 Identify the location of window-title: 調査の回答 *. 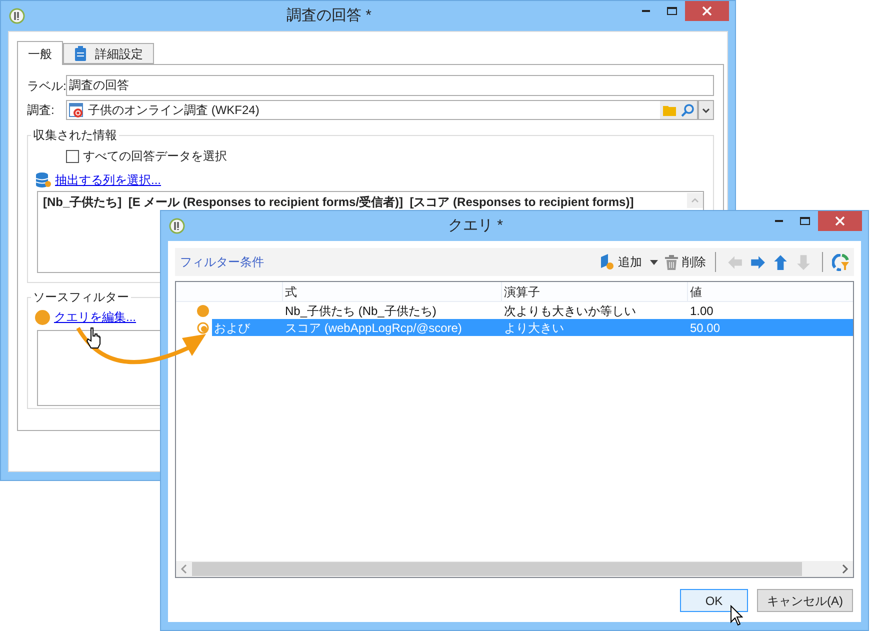
(329, 16).